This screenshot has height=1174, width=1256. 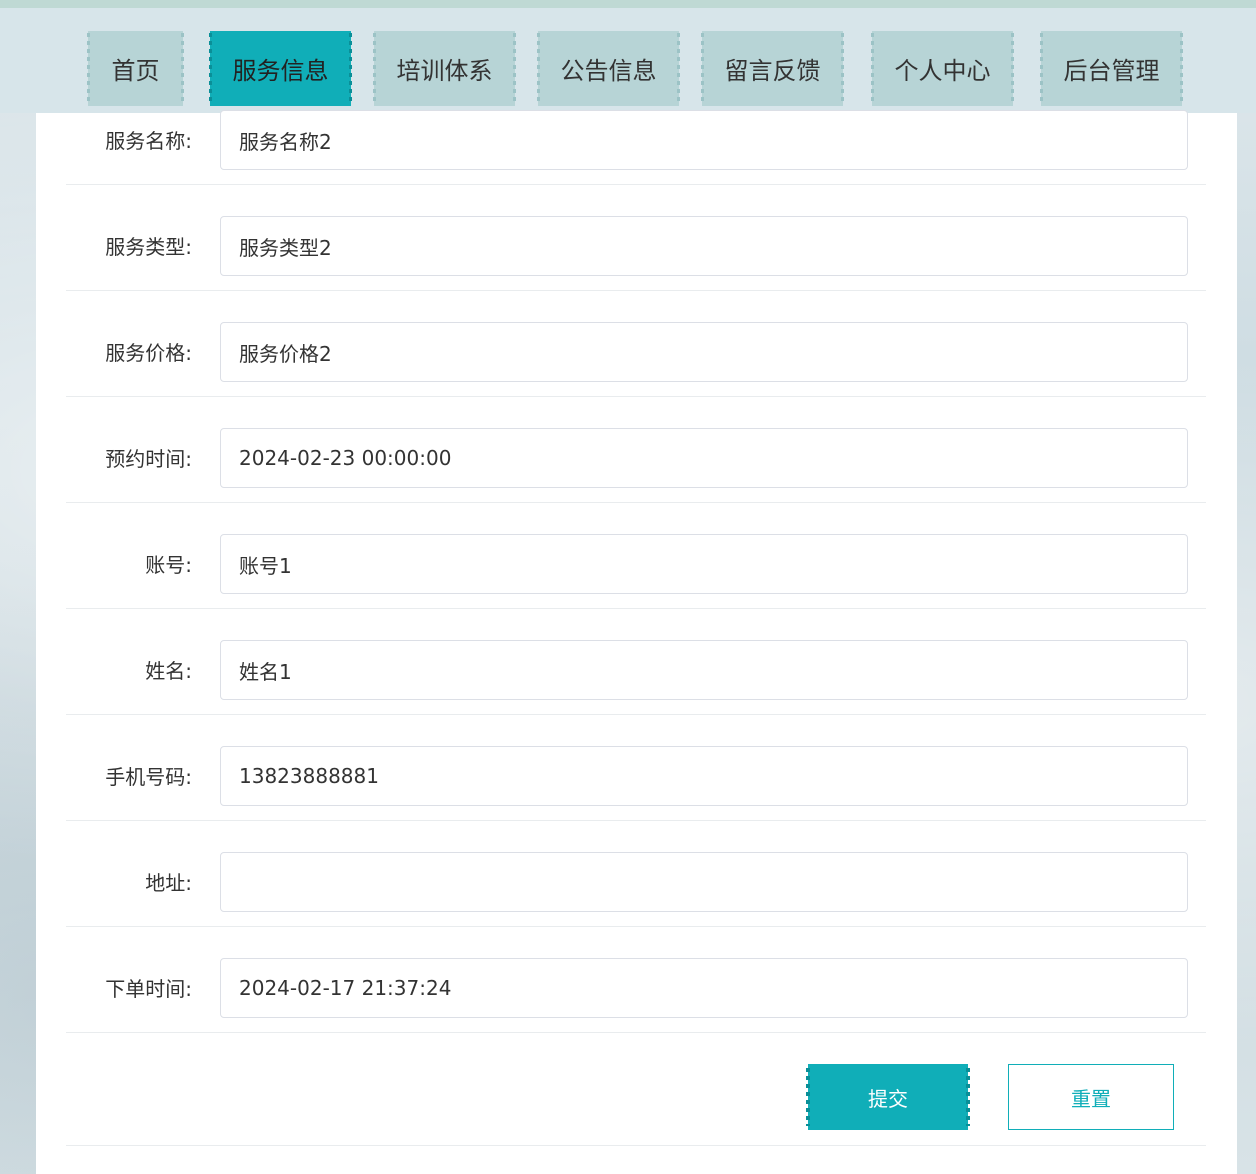 What do you see at coordinates (148, 141) in the screenshot?
I see `service-name-label: 服务名称:` at bounding box center [148, 141].